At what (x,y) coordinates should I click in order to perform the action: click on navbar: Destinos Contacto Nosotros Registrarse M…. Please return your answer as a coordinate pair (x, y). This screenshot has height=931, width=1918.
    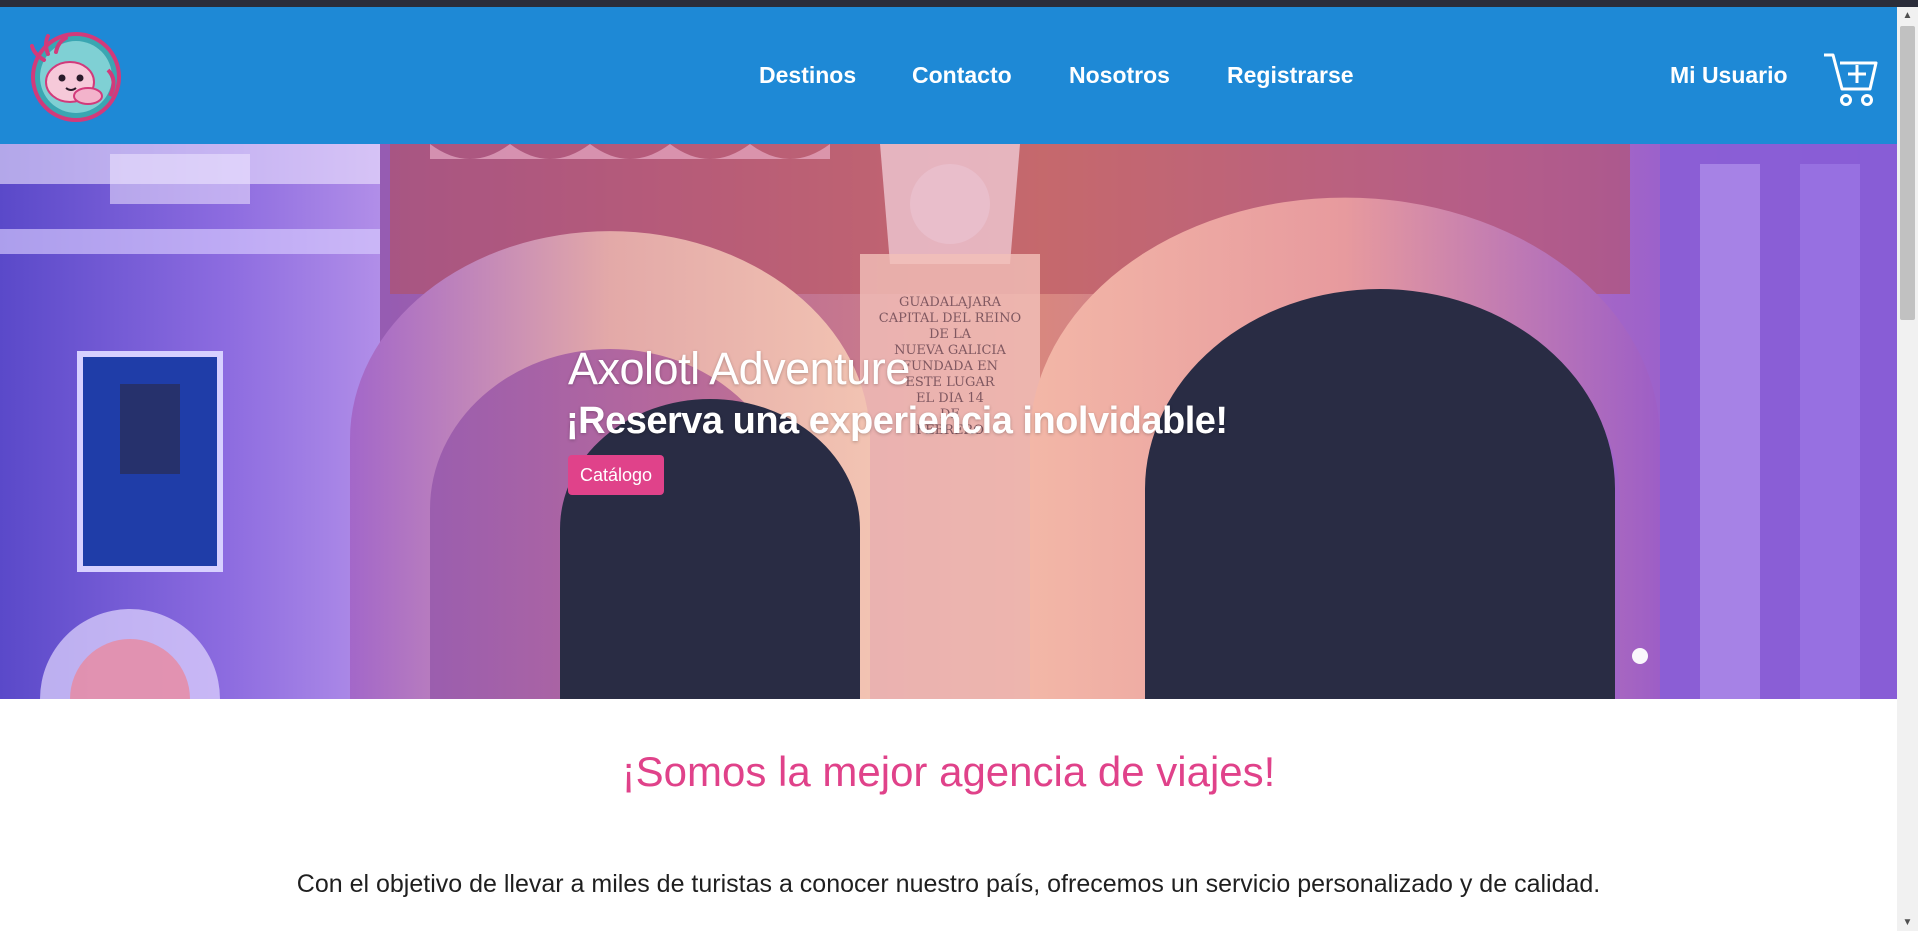
    Looking at the image, I should click on (948, 75).